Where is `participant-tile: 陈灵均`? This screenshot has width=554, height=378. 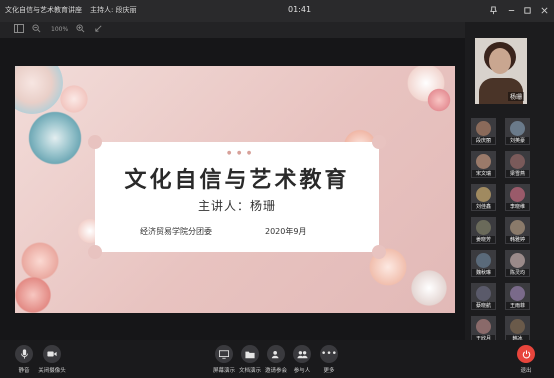
participant-tile: 陈灵均 is located at coordinates (517, 263).